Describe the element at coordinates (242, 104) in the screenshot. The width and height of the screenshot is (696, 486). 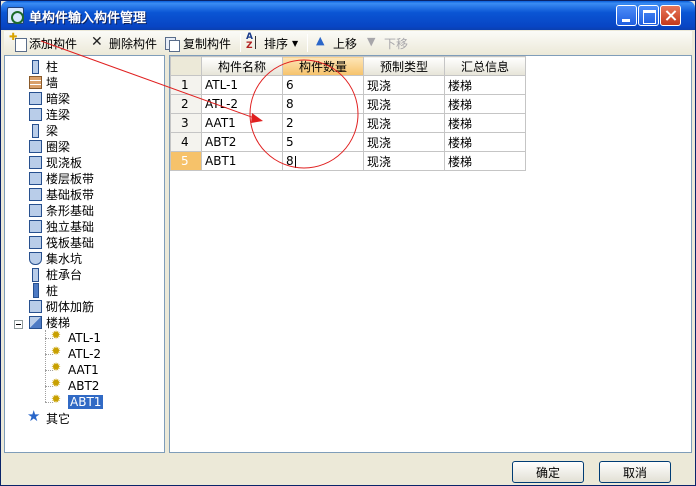
I see `cell-name: ATL-2` at that location.